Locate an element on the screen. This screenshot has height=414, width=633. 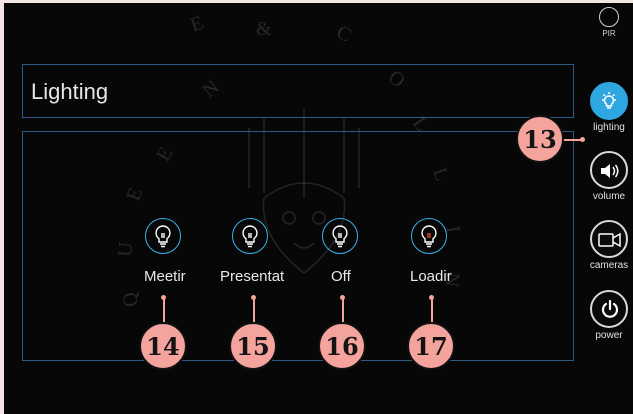
callout-14-leader is located at coordinates (164, 309).